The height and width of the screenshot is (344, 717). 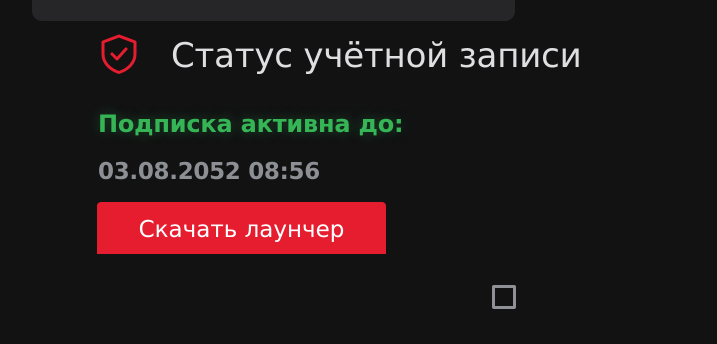 What do you see at coordinates (273, 10) in the screenshot?
I see `top-panel` at bounding box center [273, 10].